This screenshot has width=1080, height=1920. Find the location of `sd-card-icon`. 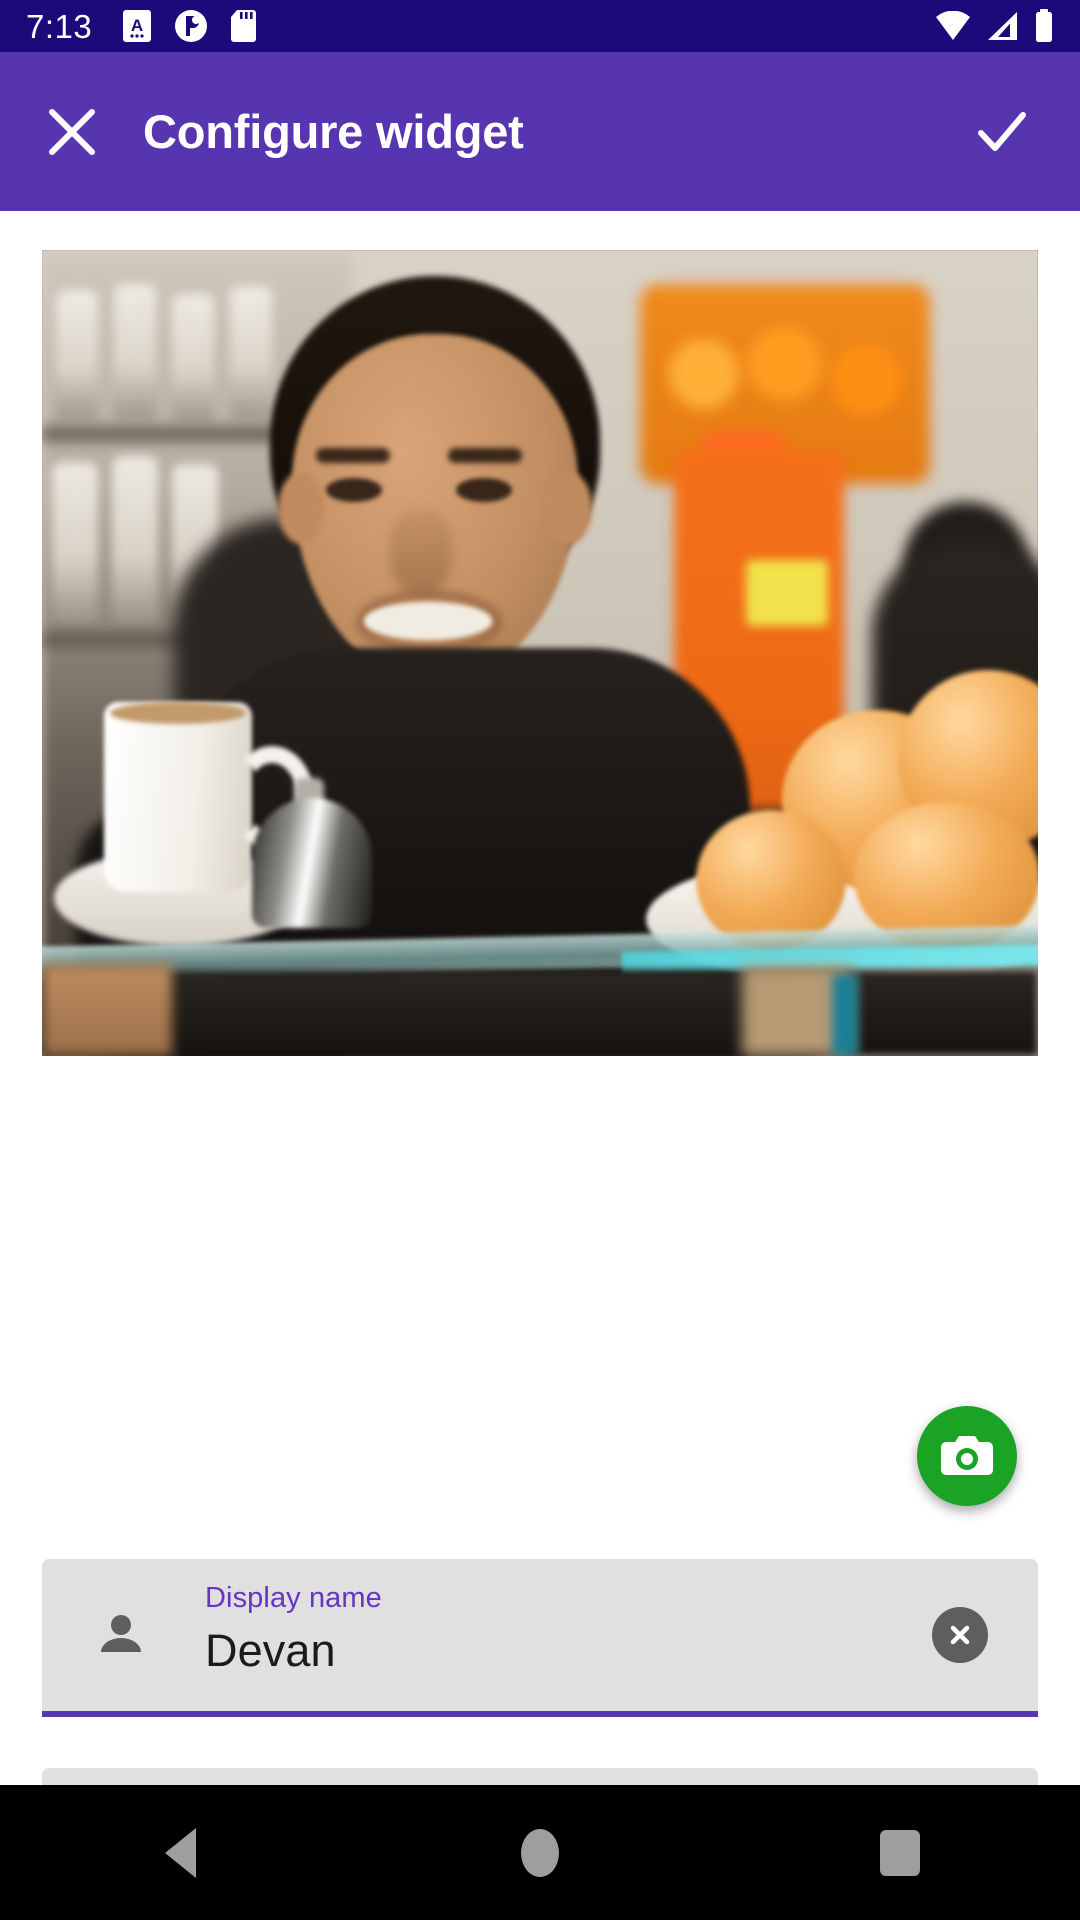

sd-card-icon is located at coordinates (244, 26).